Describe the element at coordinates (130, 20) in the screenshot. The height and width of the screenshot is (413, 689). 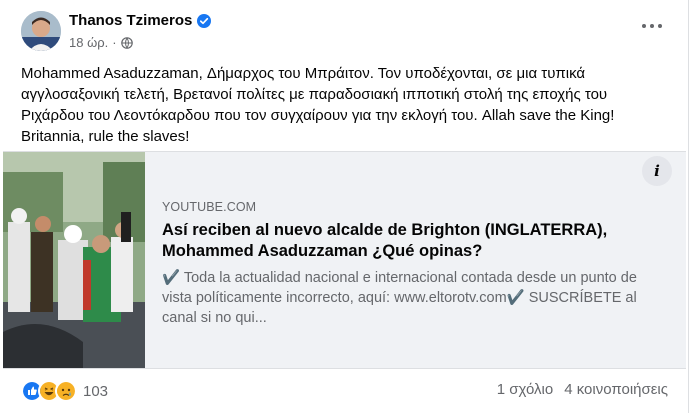
I see `author-name: Thanos Tzimeros` at that location.